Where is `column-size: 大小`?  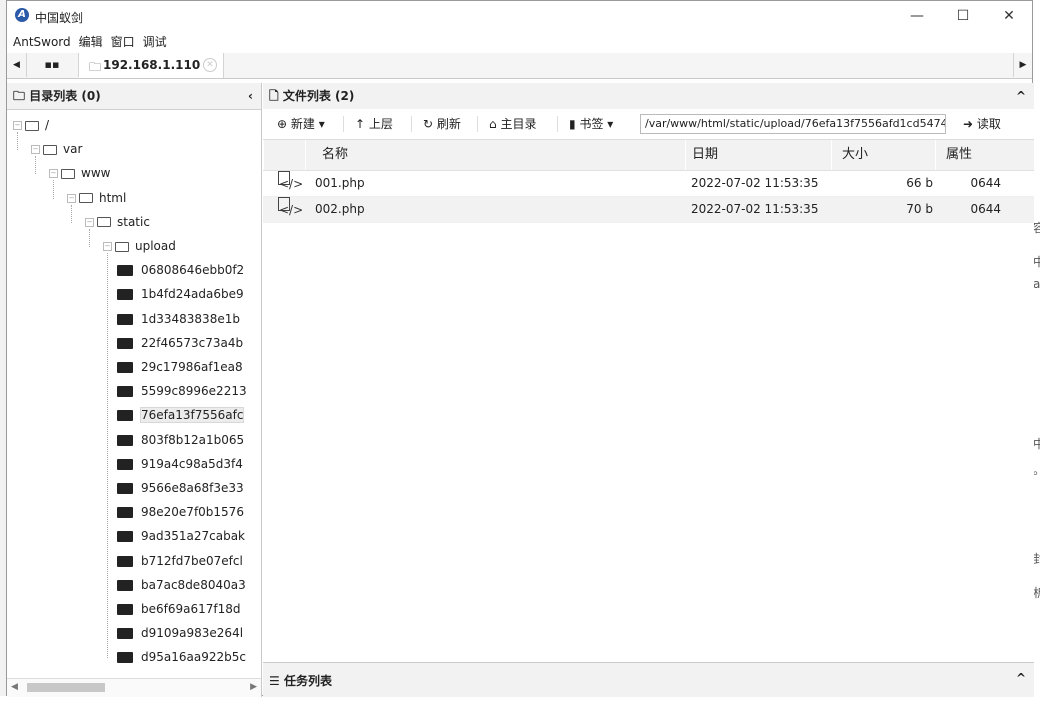 column-size: 大小 is located at coordinates (883, 155).